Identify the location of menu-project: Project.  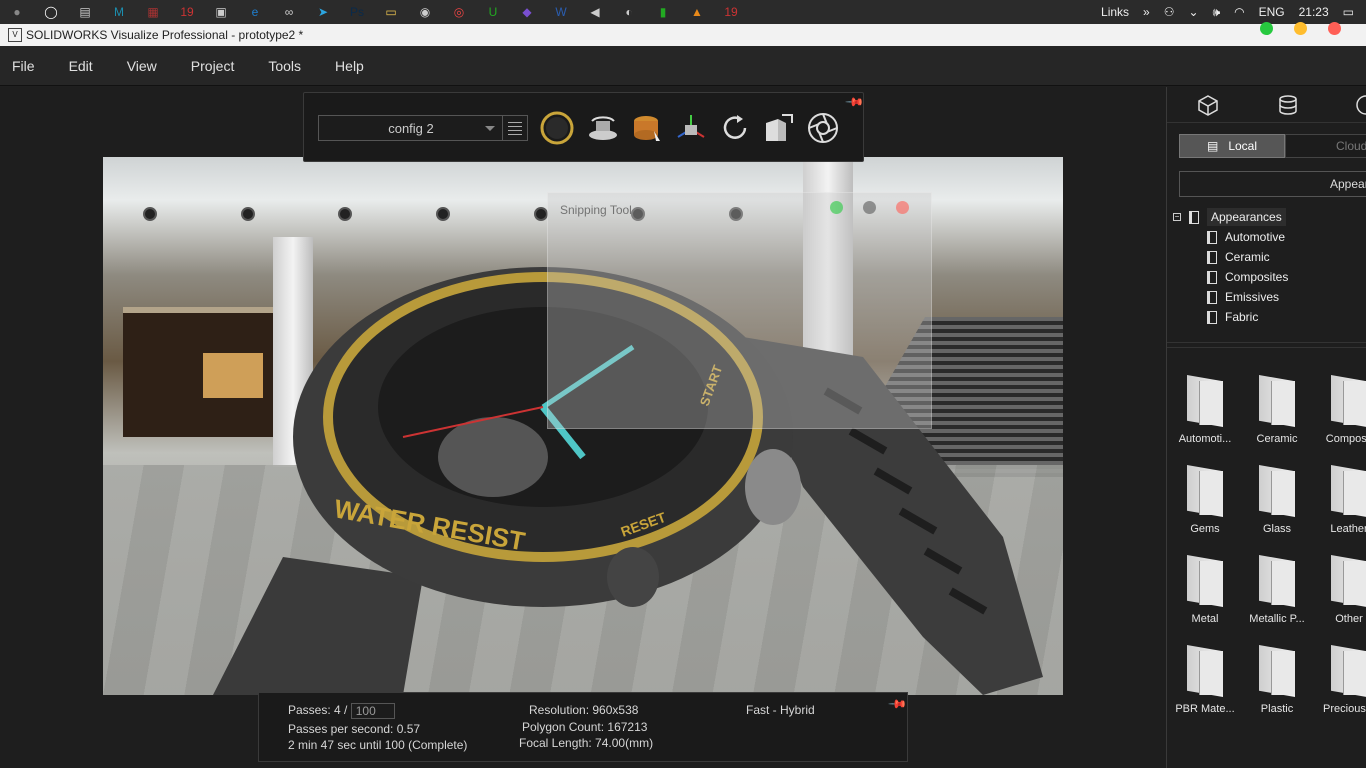
(213, 66).